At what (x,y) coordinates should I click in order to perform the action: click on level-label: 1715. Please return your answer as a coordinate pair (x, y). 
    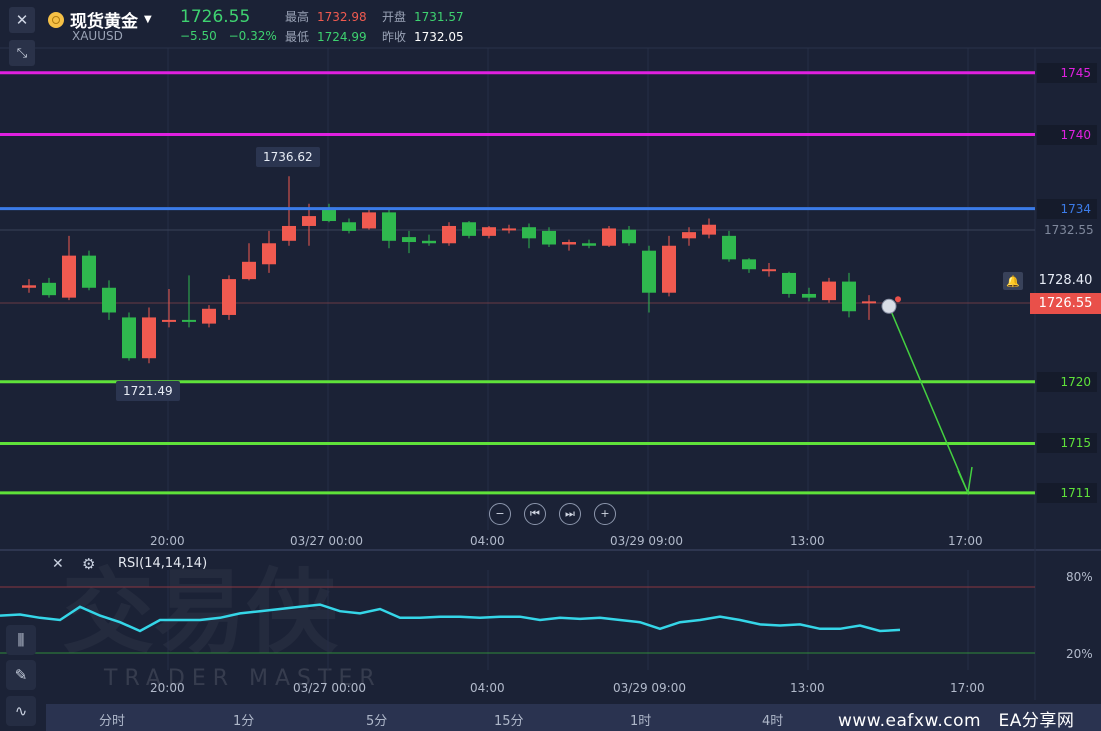
    Looking at the image, I should click on (1067, 443).